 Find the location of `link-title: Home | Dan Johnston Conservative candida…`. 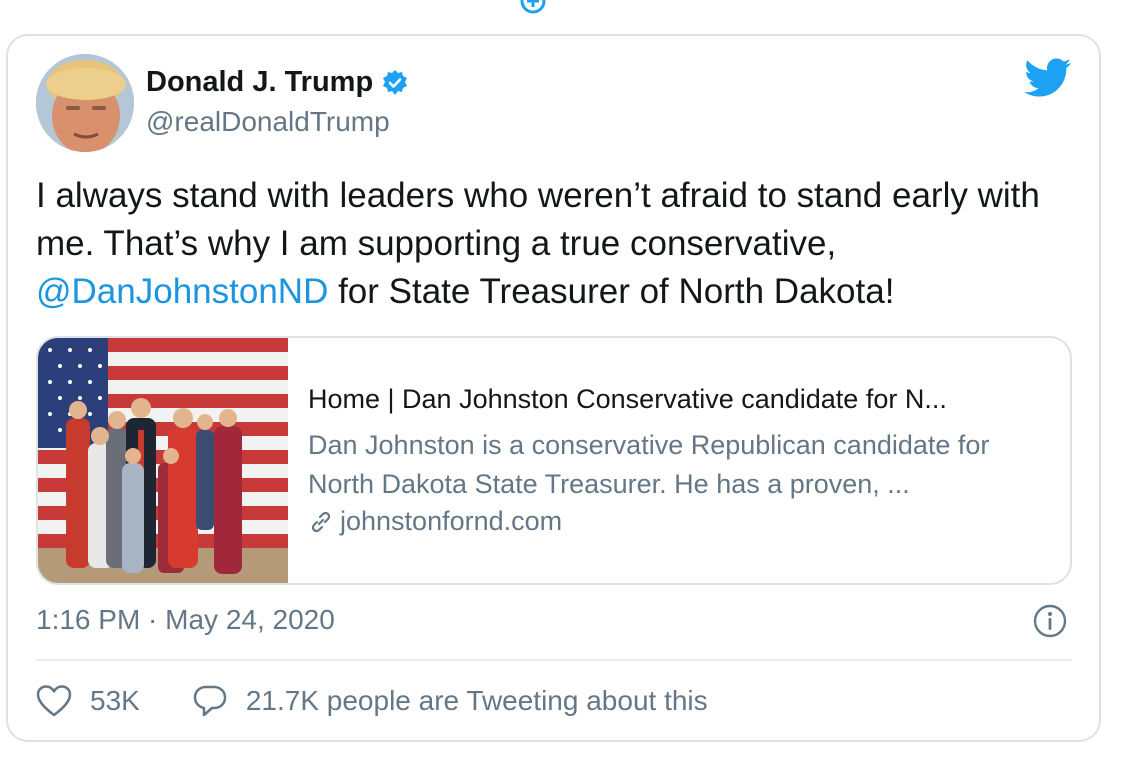

link-title: Home | Dan Johnston Conservative candida… is located at coordinates (678, 399).